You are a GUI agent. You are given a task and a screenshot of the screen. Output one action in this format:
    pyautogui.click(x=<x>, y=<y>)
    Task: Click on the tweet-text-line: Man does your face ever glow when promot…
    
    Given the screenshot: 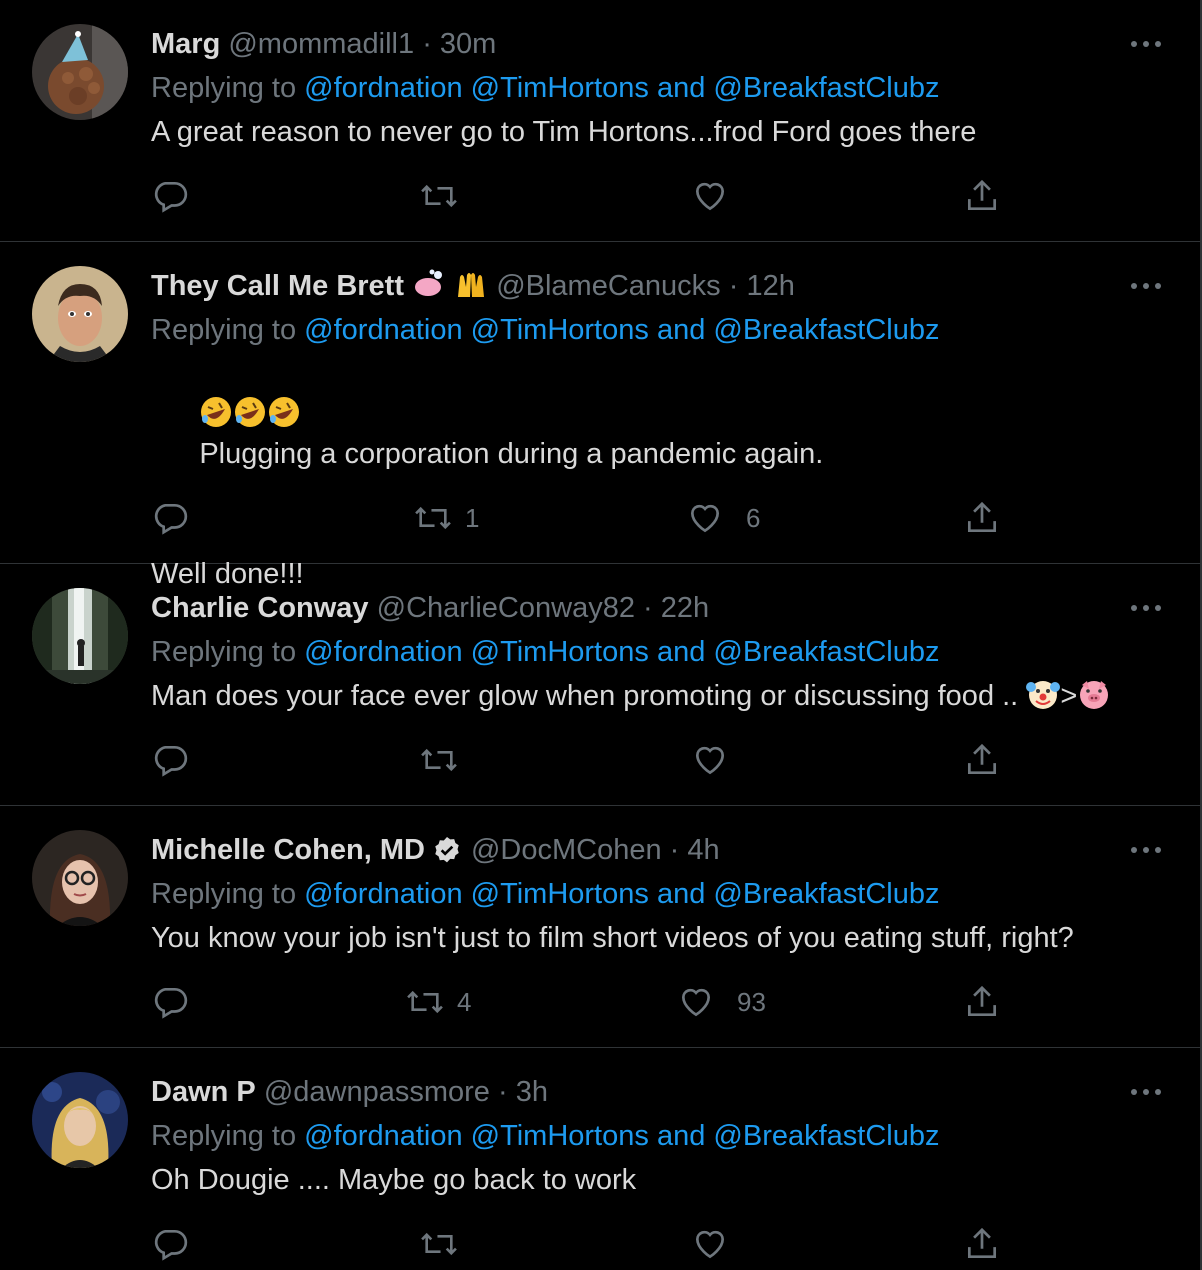 What is the action you would take?
    pyautogui.click(x=585, y=696)
    